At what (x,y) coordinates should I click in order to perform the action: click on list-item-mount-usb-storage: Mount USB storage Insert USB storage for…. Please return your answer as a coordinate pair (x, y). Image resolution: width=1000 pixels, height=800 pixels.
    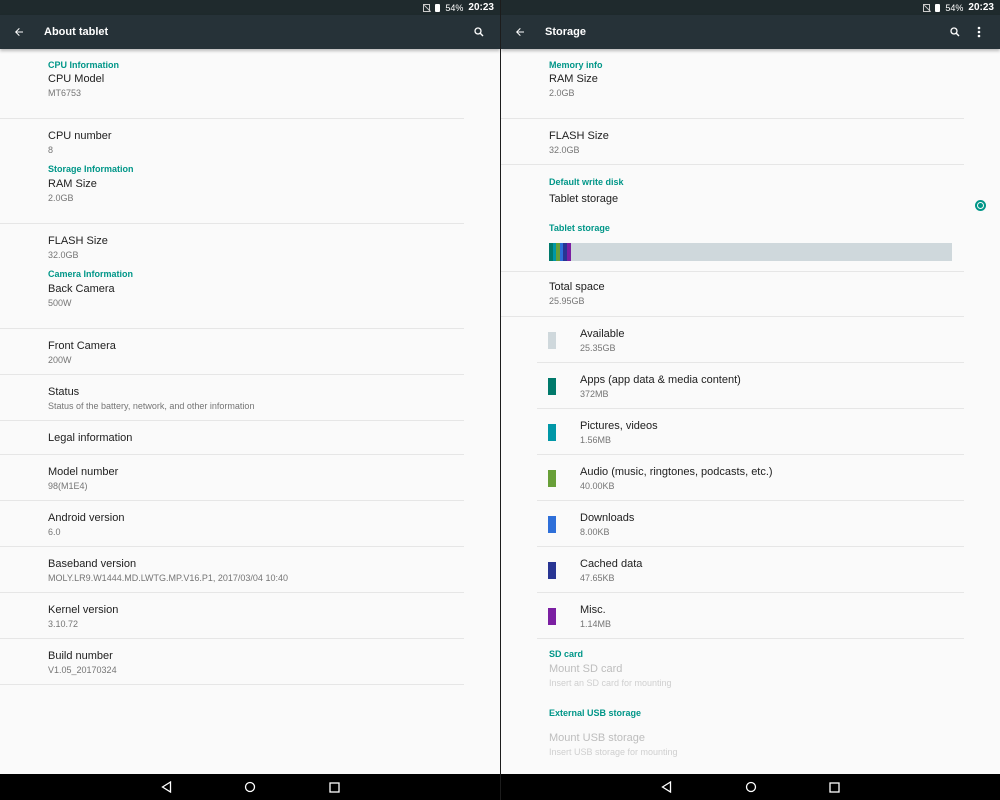
    Looking at the image, I should click on (732, 753).